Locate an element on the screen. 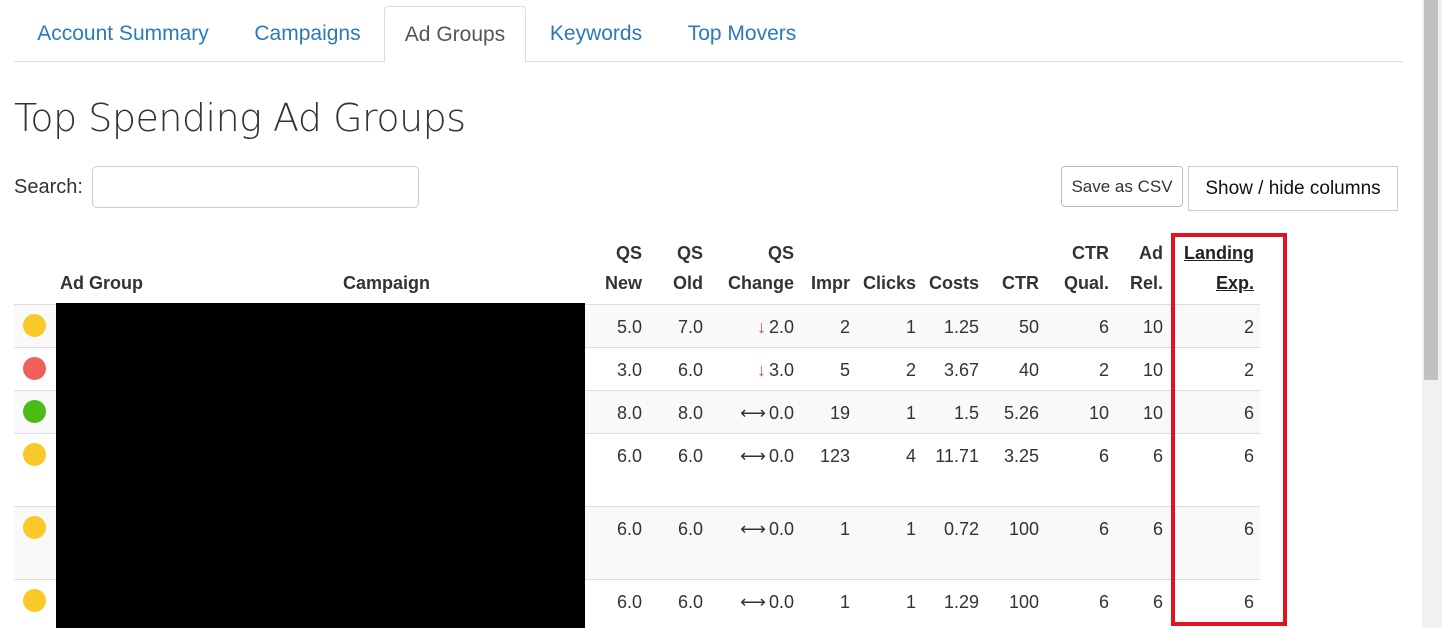 Image resolution: width=1442 pixels, height=629 pixels. cell-qs-old: 8.0 is located at coordinates (690, 413).